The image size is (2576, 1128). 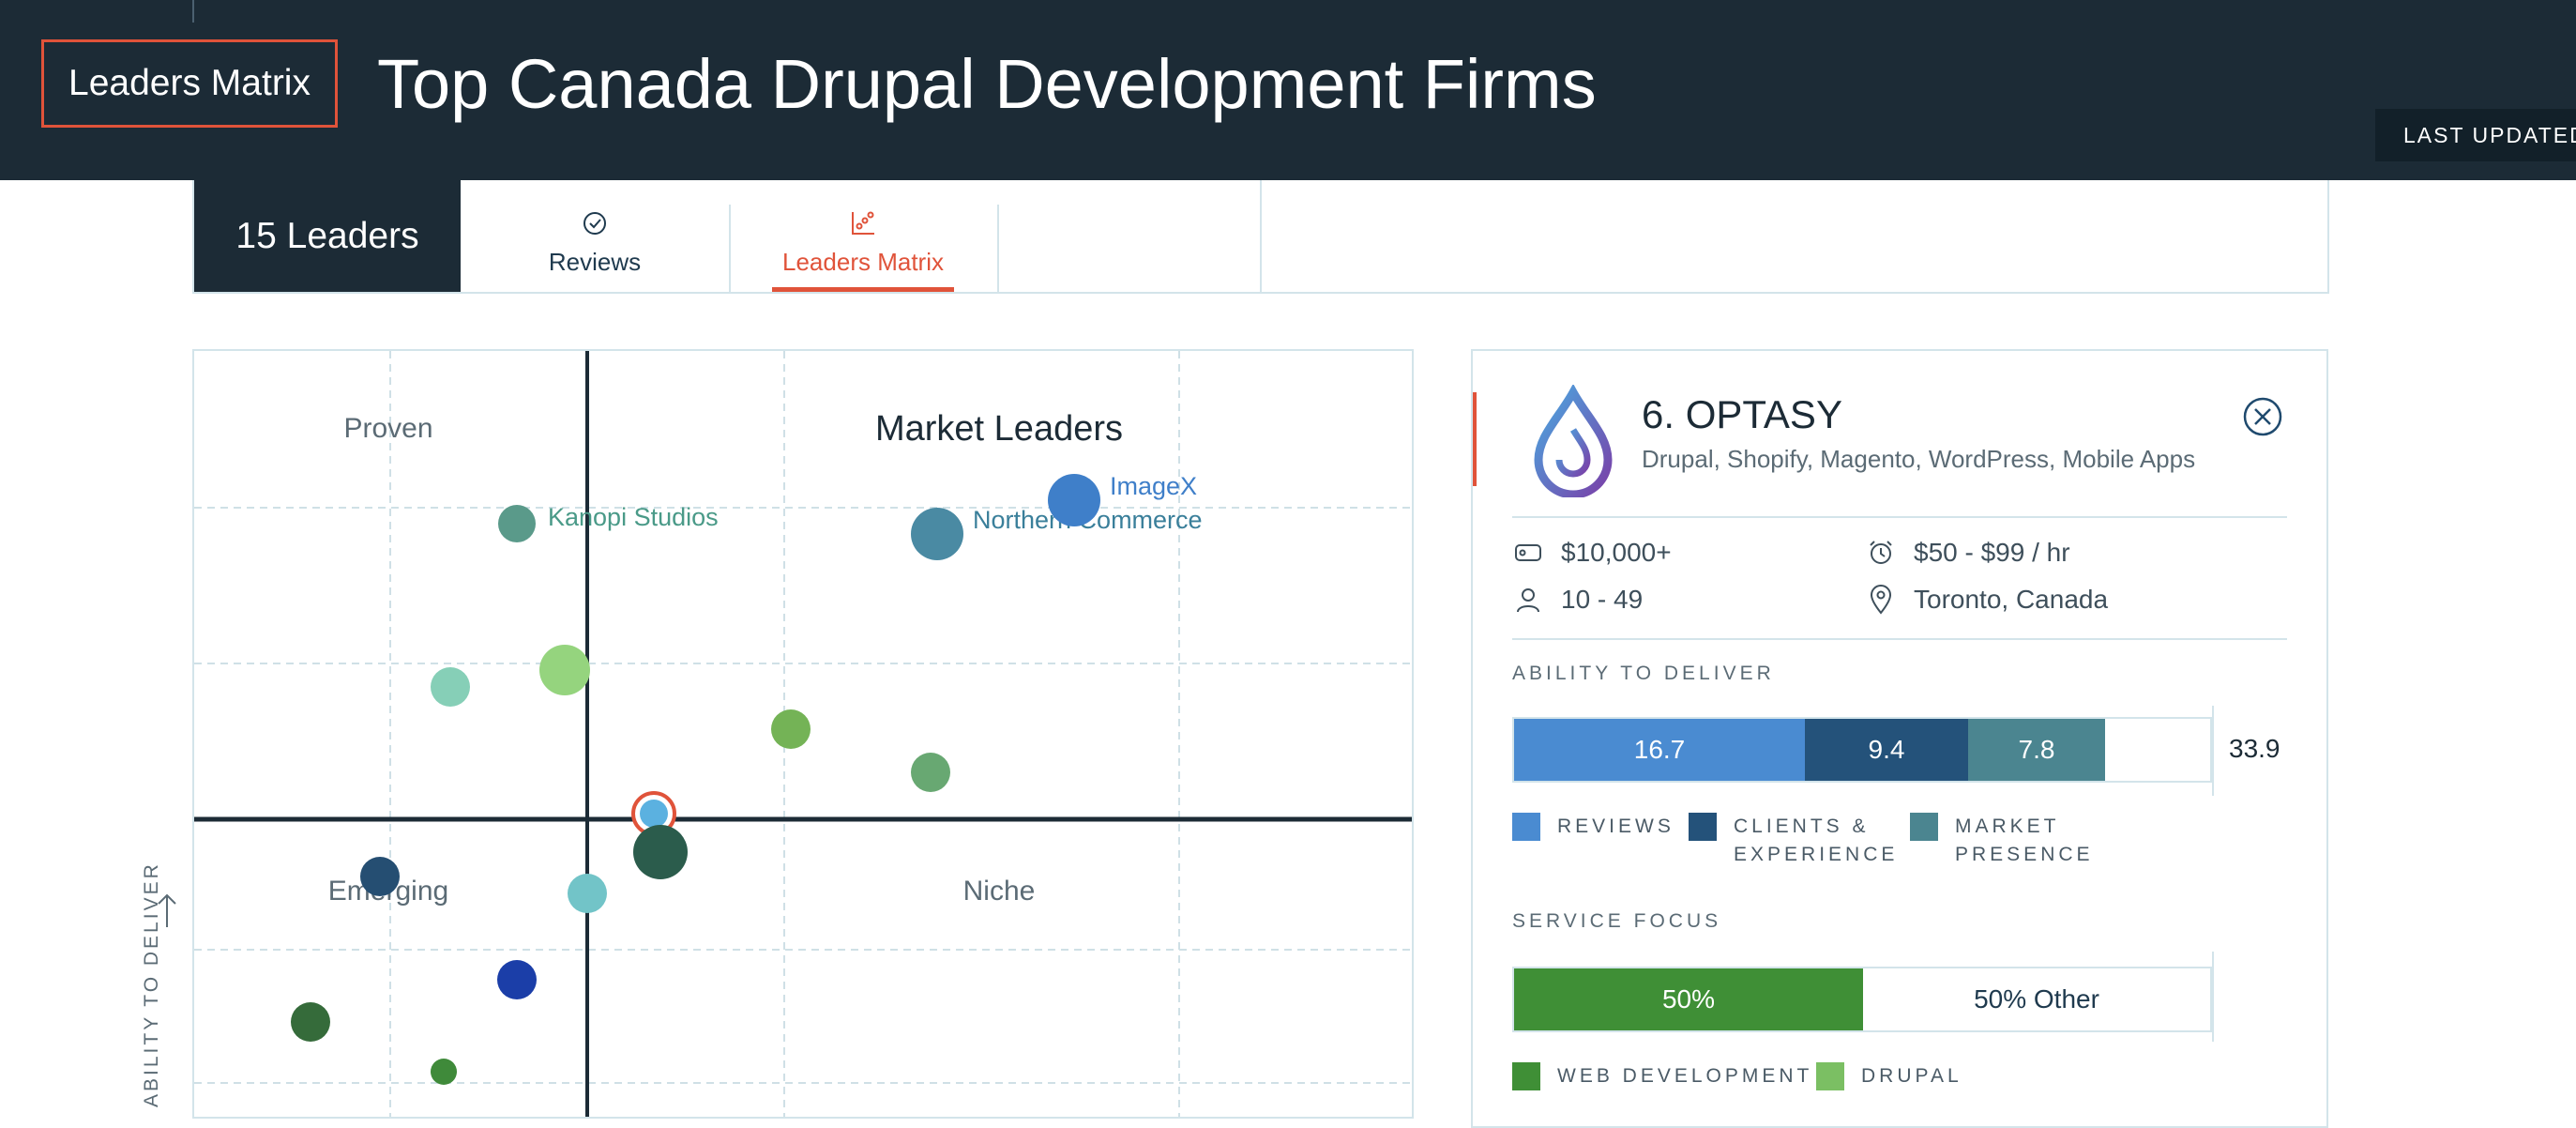 What do you see at coordinates (193, 11) in the screenshot?
I see `header-divider` at bounding box center [193, 11].